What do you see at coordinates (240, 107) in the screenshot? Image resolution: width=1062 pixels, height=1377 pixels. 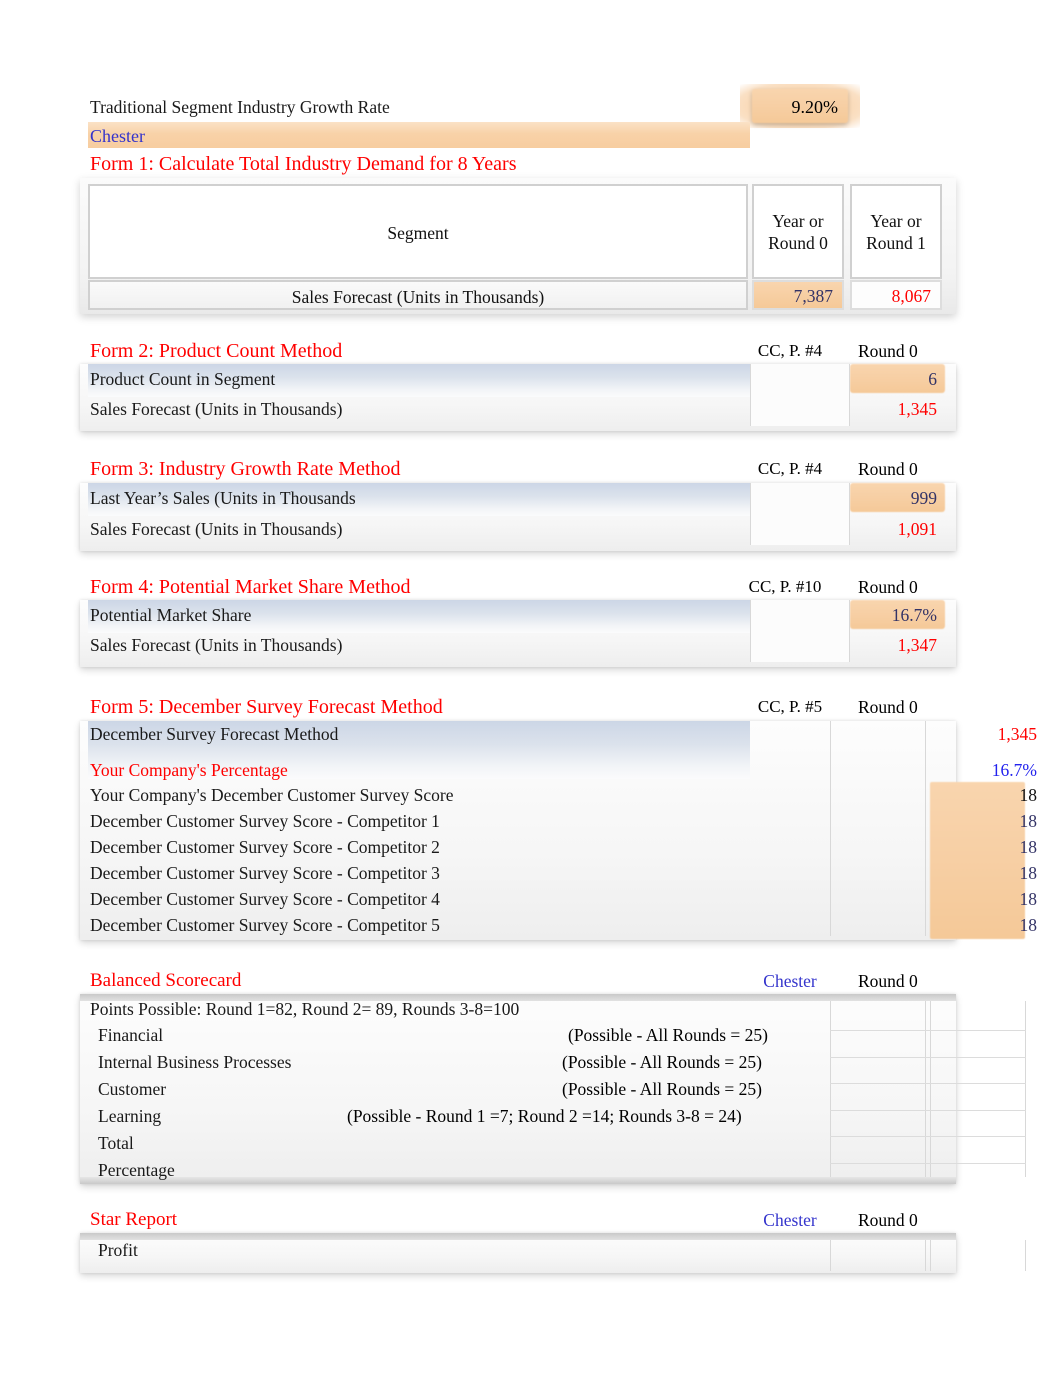 I see `growth-rate-label: Traditional Segment Industry Growth Rate` at bounding box center [240, 107].